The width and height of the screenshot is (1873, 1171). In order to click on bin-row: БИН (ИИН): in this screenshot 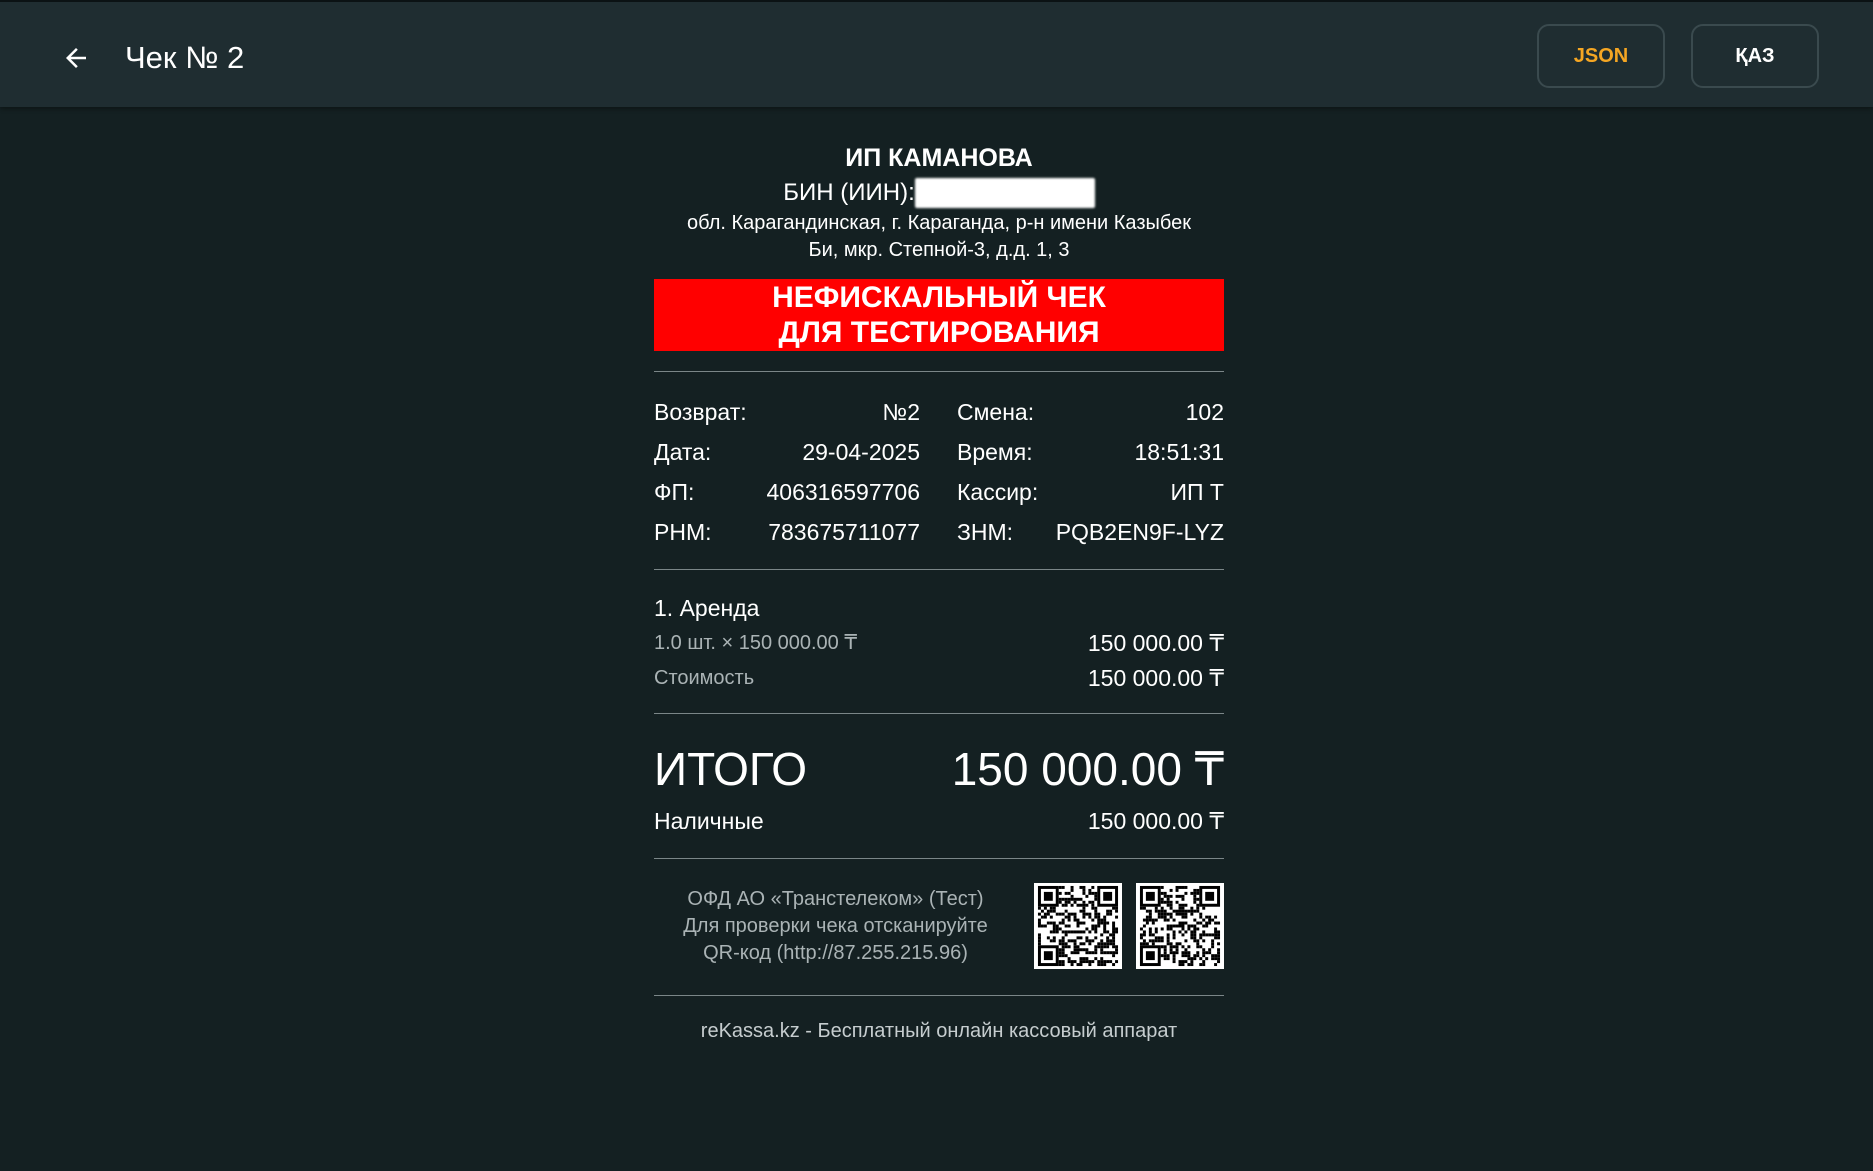, I will do `click(939, 193)`.